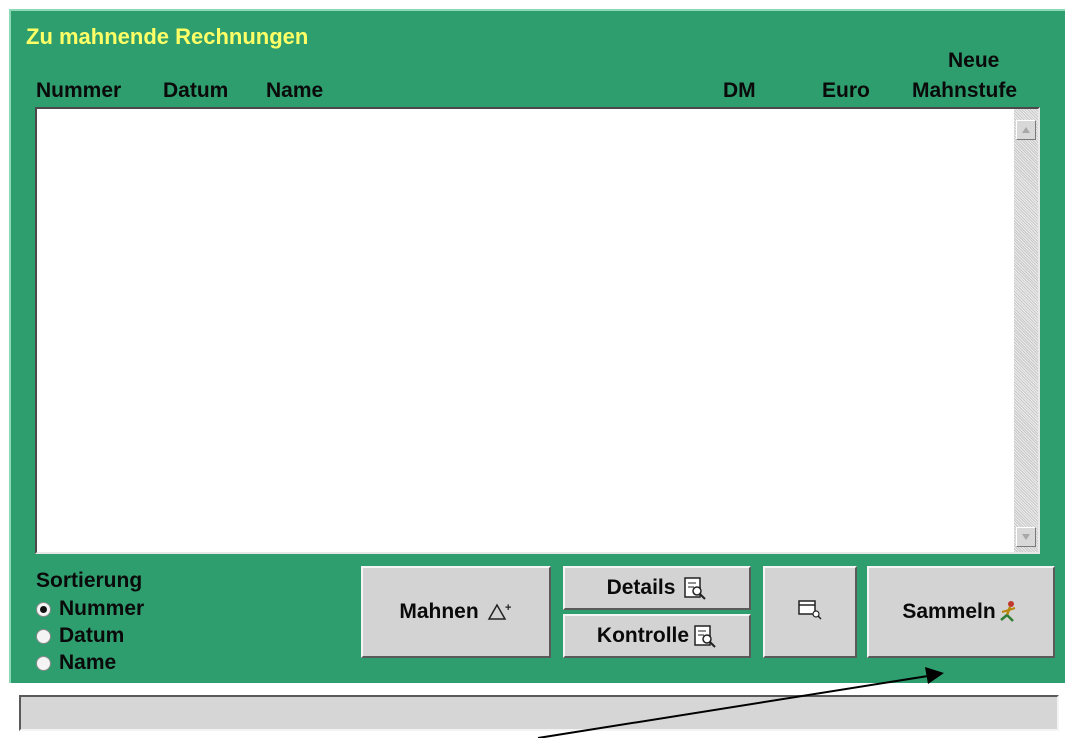 The image size is (1065, 738). I want to click on window-view-button, so click(810, 612).